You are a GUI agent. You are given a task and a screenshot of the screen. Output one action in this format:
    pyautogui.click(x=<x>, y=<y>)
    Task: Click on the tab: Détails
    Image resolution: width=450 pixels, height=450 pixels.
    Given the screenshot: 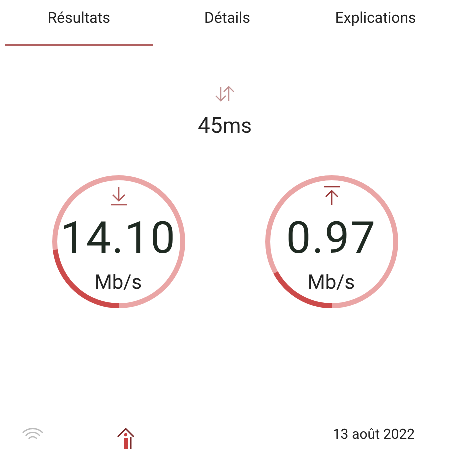 What is the action you would take?
    pyautogui.click(x=227, y=23)
    